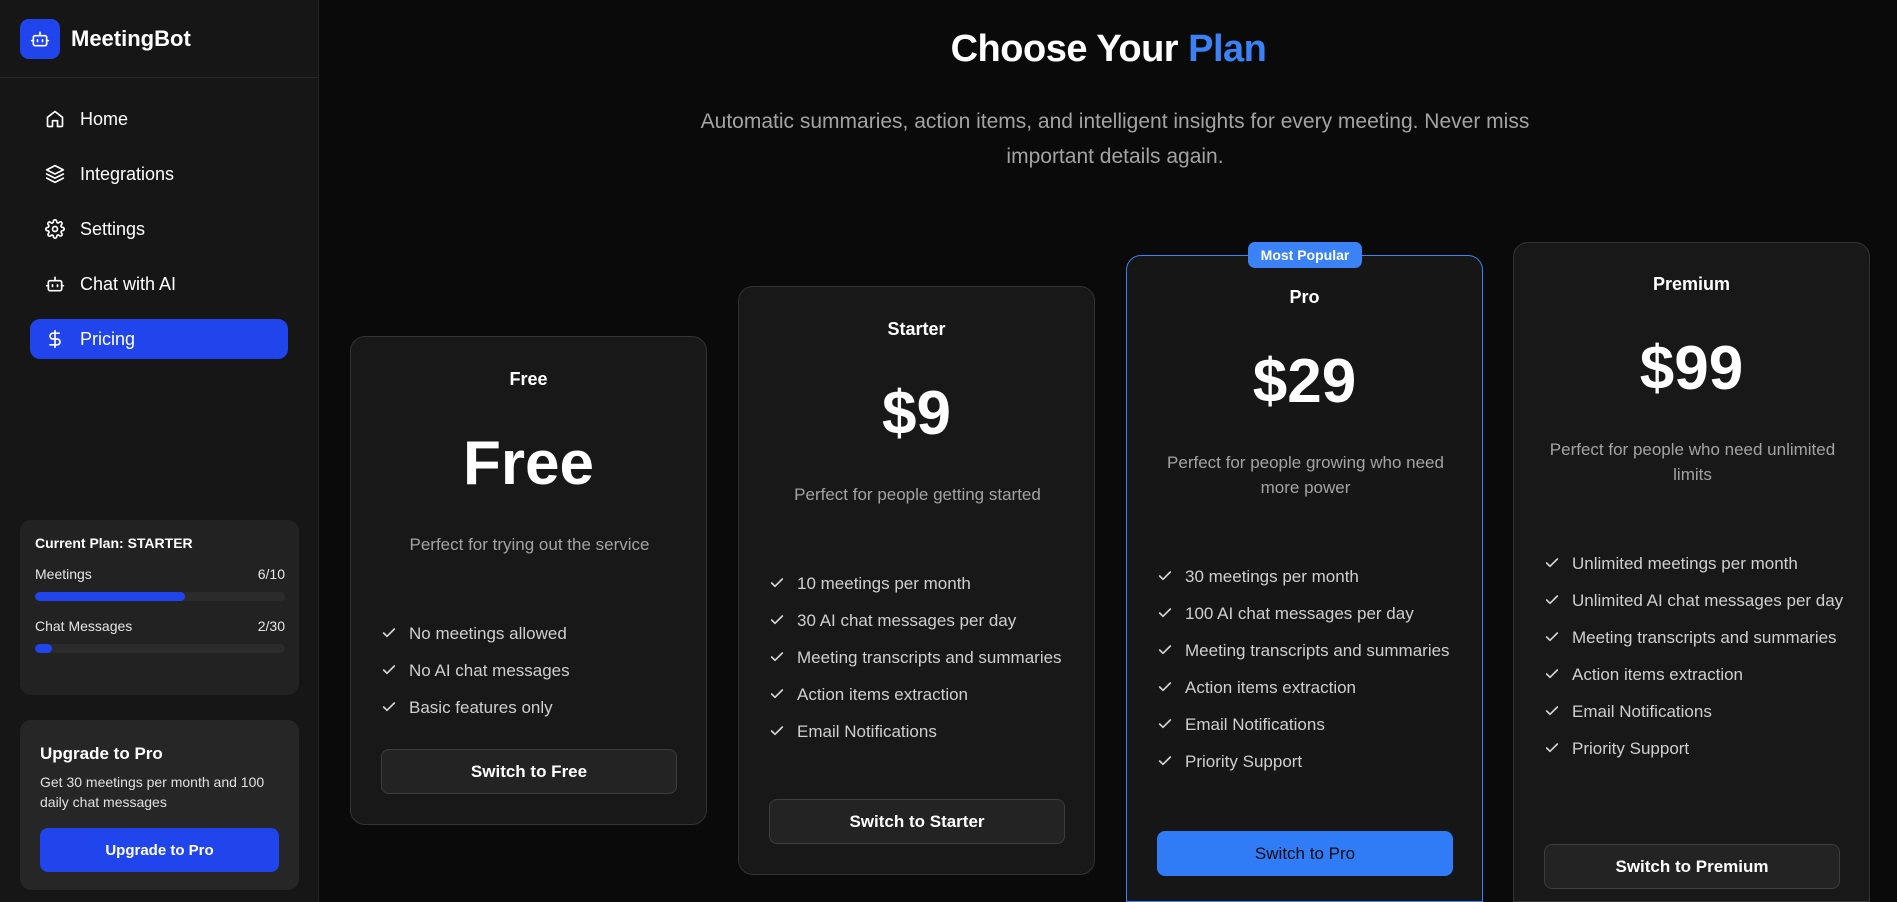 This screenshot has height=902, width=1897. Describe the element at coordinates (55, 119) in the screenshot. I see `home-icon` at that location.